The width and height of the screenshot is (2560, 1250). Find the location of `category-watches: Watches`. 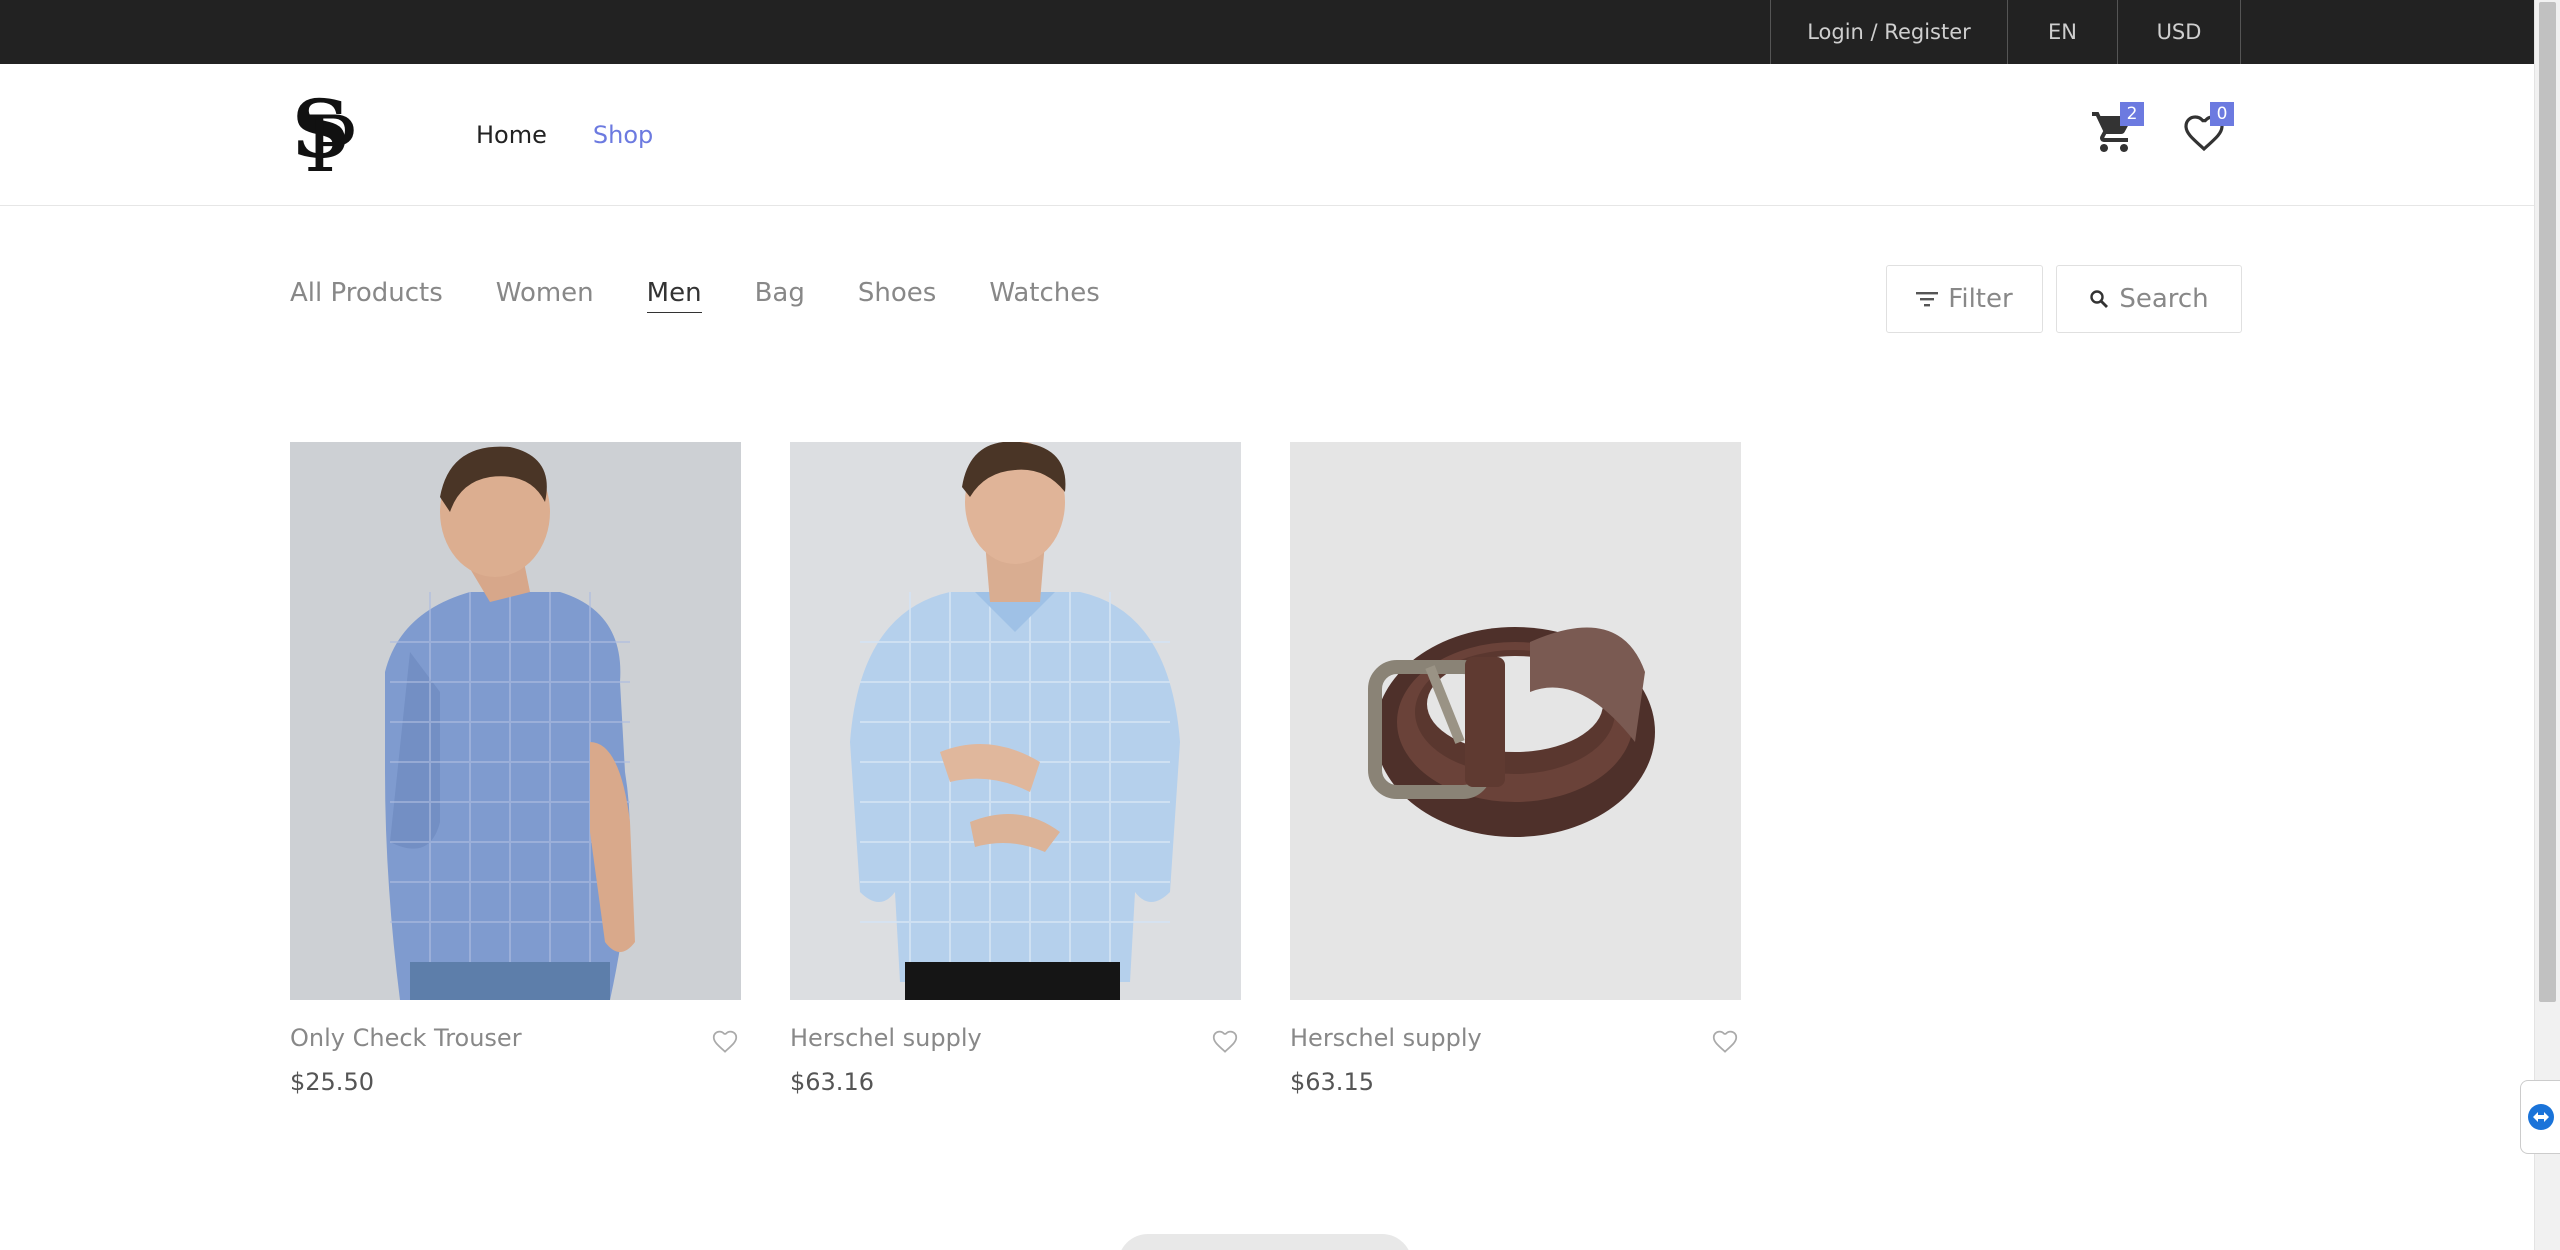

category-watches: Watches is located at coordinates (1044, 295).